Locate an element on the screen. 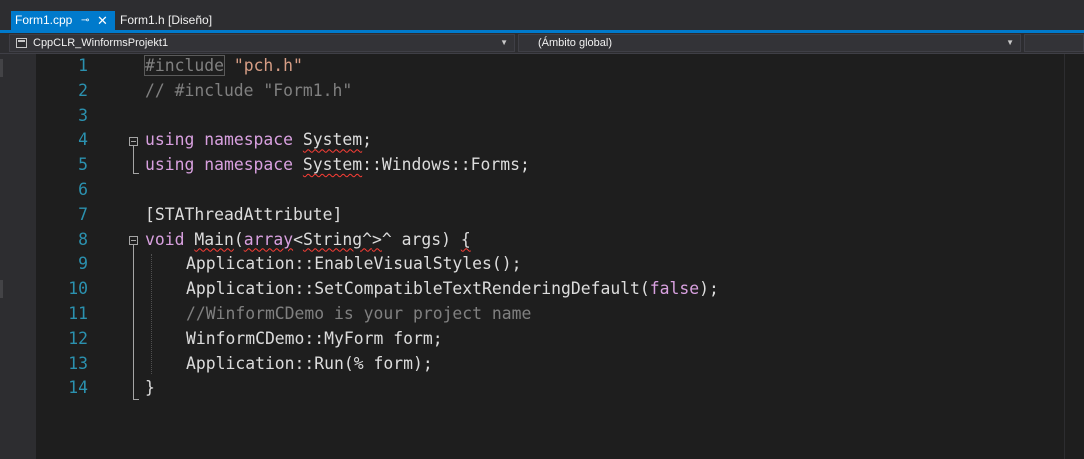 The image size is (1084, 459). code-line-13: Application::Run(% form); is located at coordinates (309, 364).